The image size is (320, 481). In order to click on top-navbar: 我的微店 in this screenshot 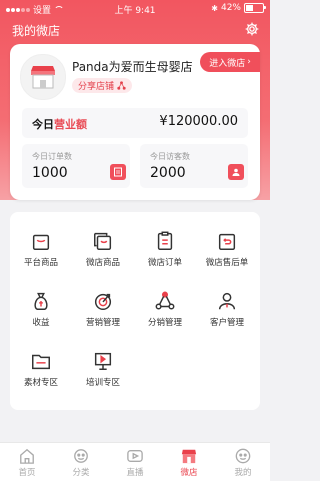, I will do `click(135, 29)`.